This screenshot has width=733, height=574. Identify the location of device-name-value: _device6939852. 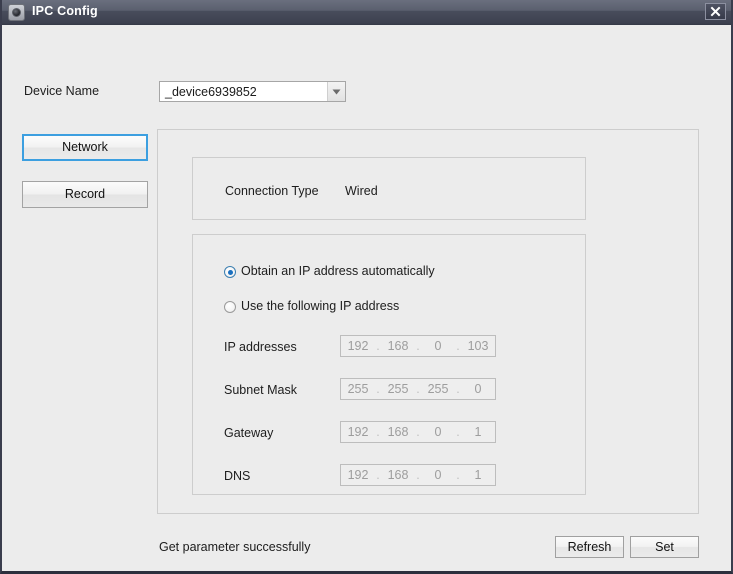
(211, 92).